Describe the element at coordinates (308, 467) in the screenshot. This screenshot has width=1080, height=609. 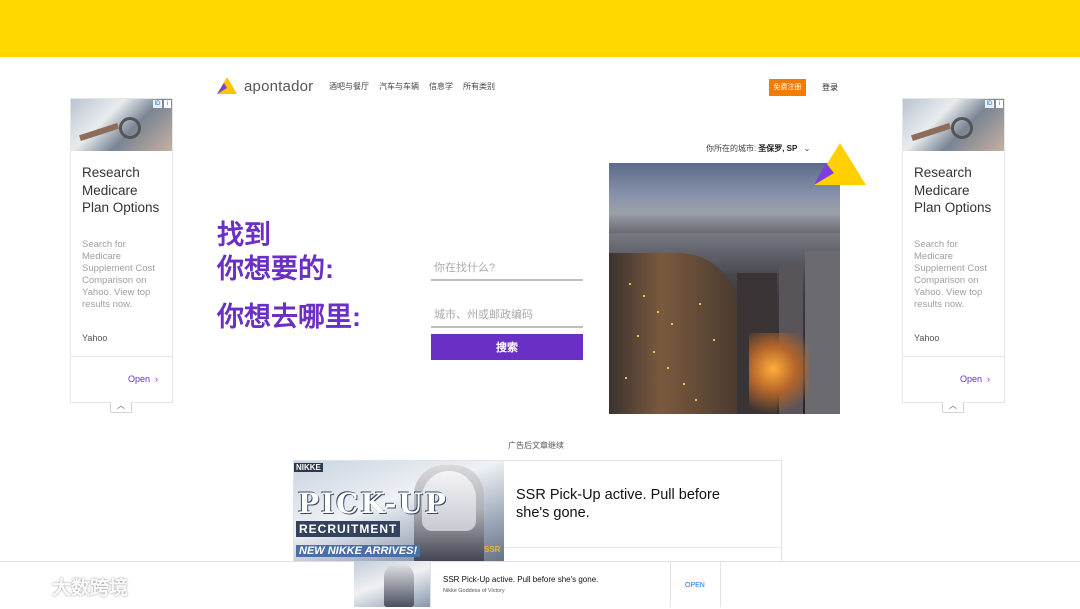
I see `ad-image-text: NIKKE` at that location.